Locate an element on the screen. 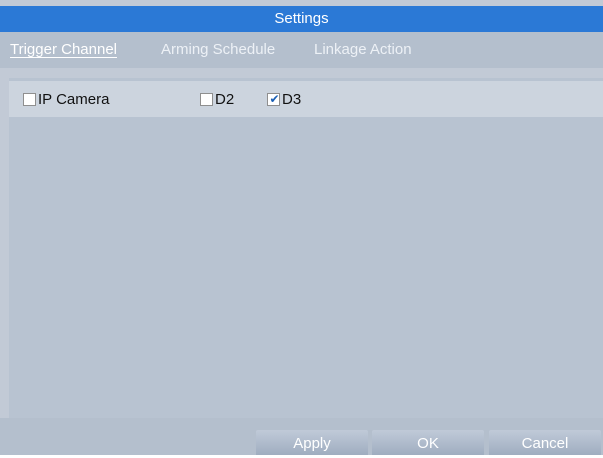 This screenshot has height=458, width=603. d3-checkbox: ✔ D3 is located at coordinates (284, 99).